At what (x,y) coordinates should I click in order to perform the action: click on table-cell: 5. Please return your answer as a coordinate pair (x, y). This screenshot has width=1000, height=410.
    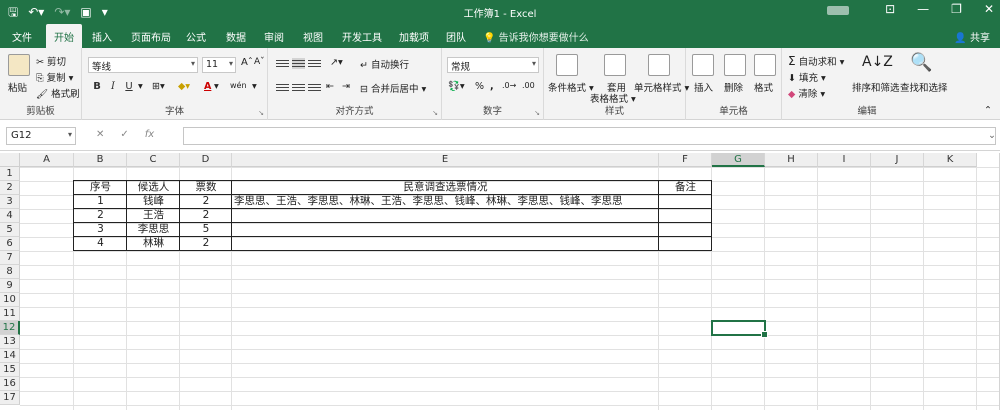
    Looking at the image, I should click on (206, 230).